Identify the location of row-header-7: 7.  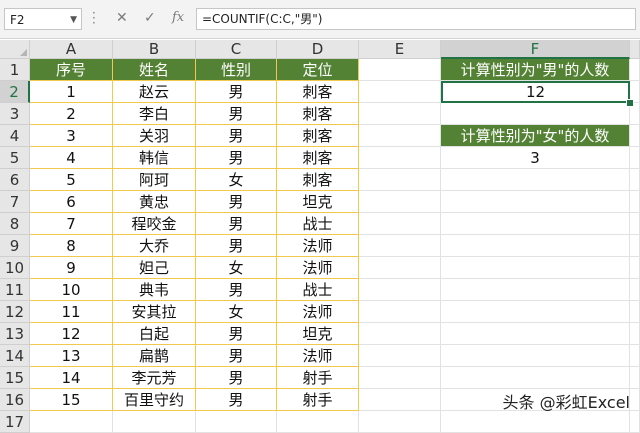
(15, 202).